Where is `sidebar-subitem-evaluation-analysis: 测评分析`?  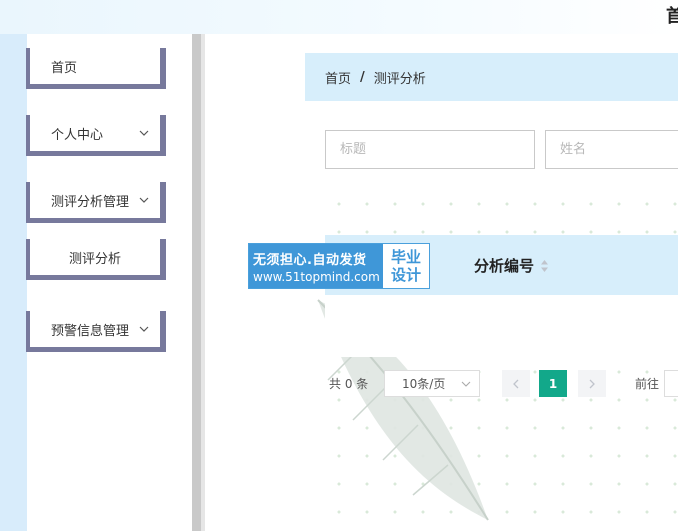
sidebar-subitem-evaluation-analysis: 测评分析 is located at coordinates (96, 259).